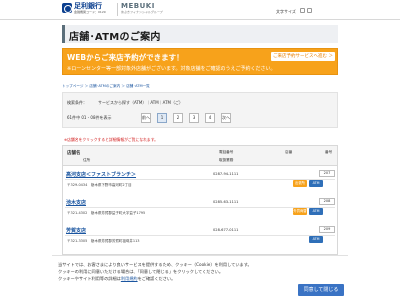  Describe the element at coordinates (76, 230) in the screenshot. I see `branch-name-link: 芳賀支店` at that location.